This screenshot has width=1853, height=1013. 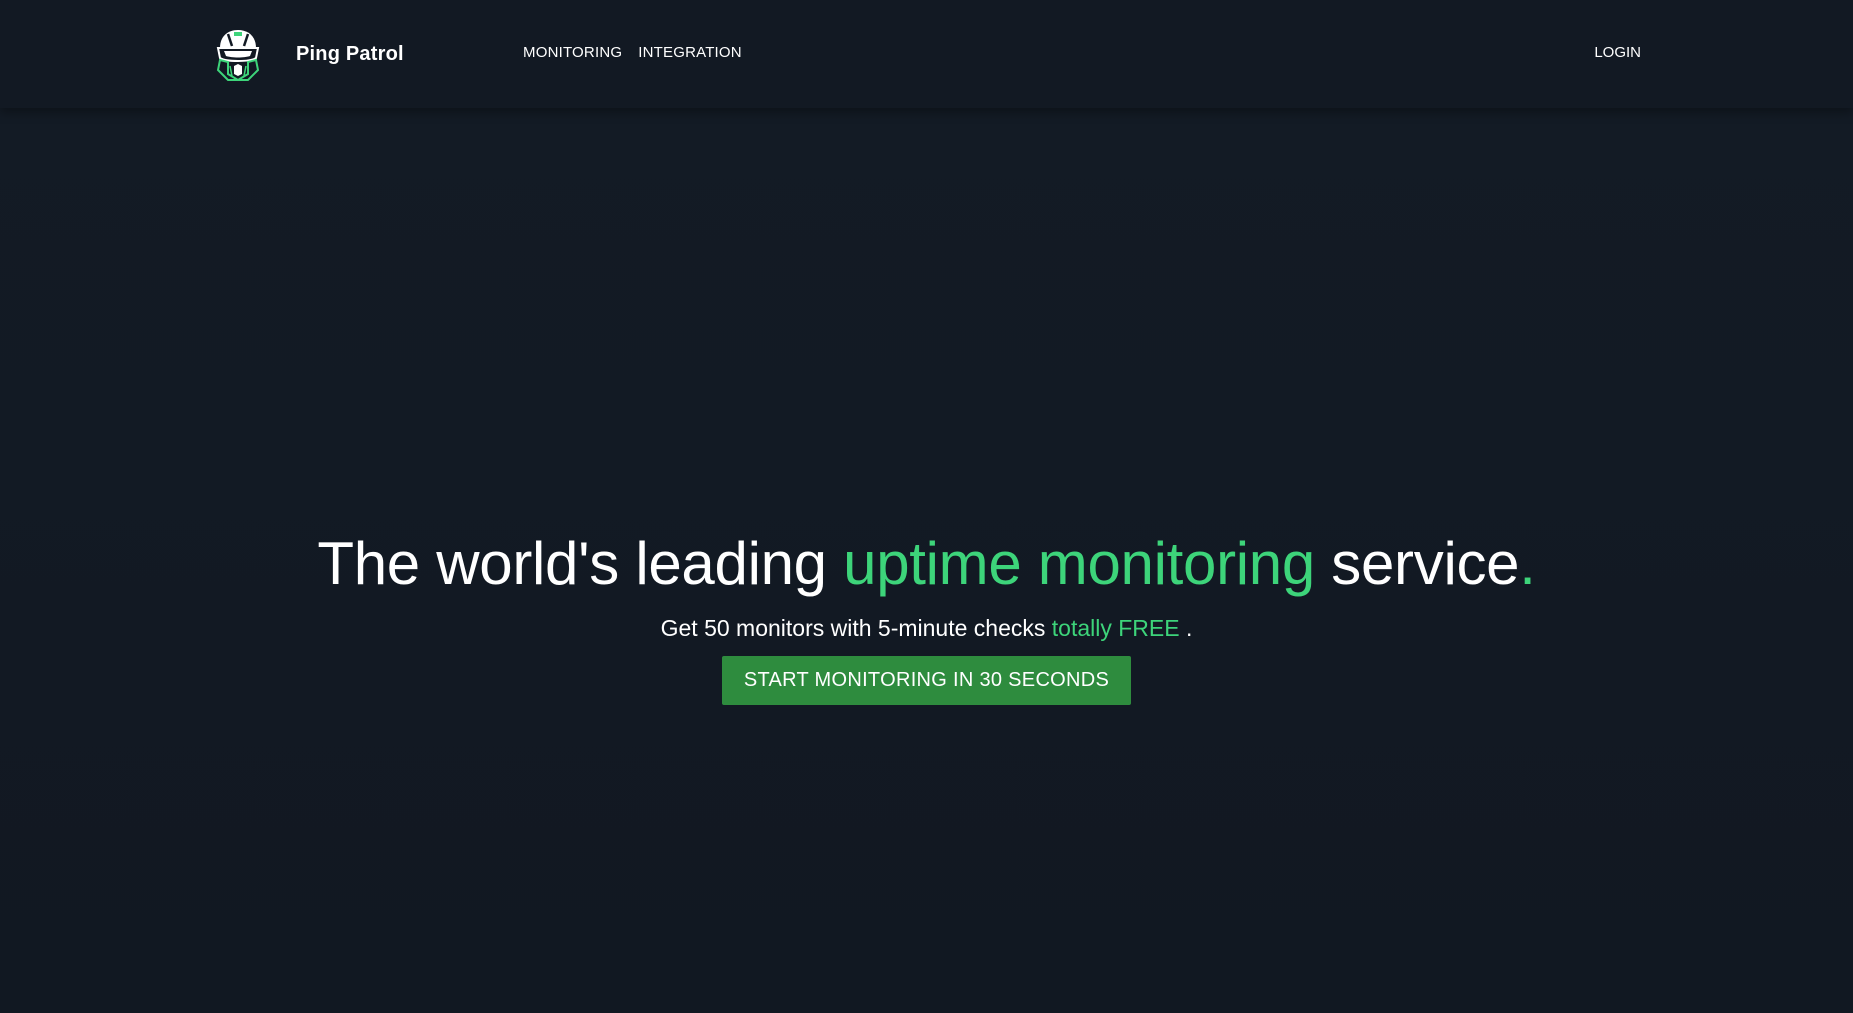 What do you see at coordinates (350, 53) in the screenshot?
I see `brand-name: Ping Patrol` at bounding box center [350, 53].